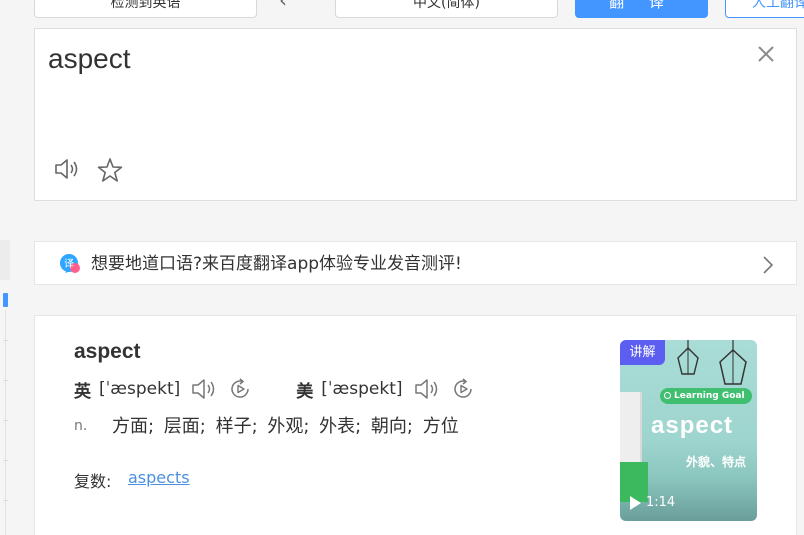 The image size is (804, 535). What do you see at coordinates (276, 264) in the screenshot?
I see `promo-text: 想要地道口语?来百度翻译app体验专业发音测评!` at bounding box center [276, 264].